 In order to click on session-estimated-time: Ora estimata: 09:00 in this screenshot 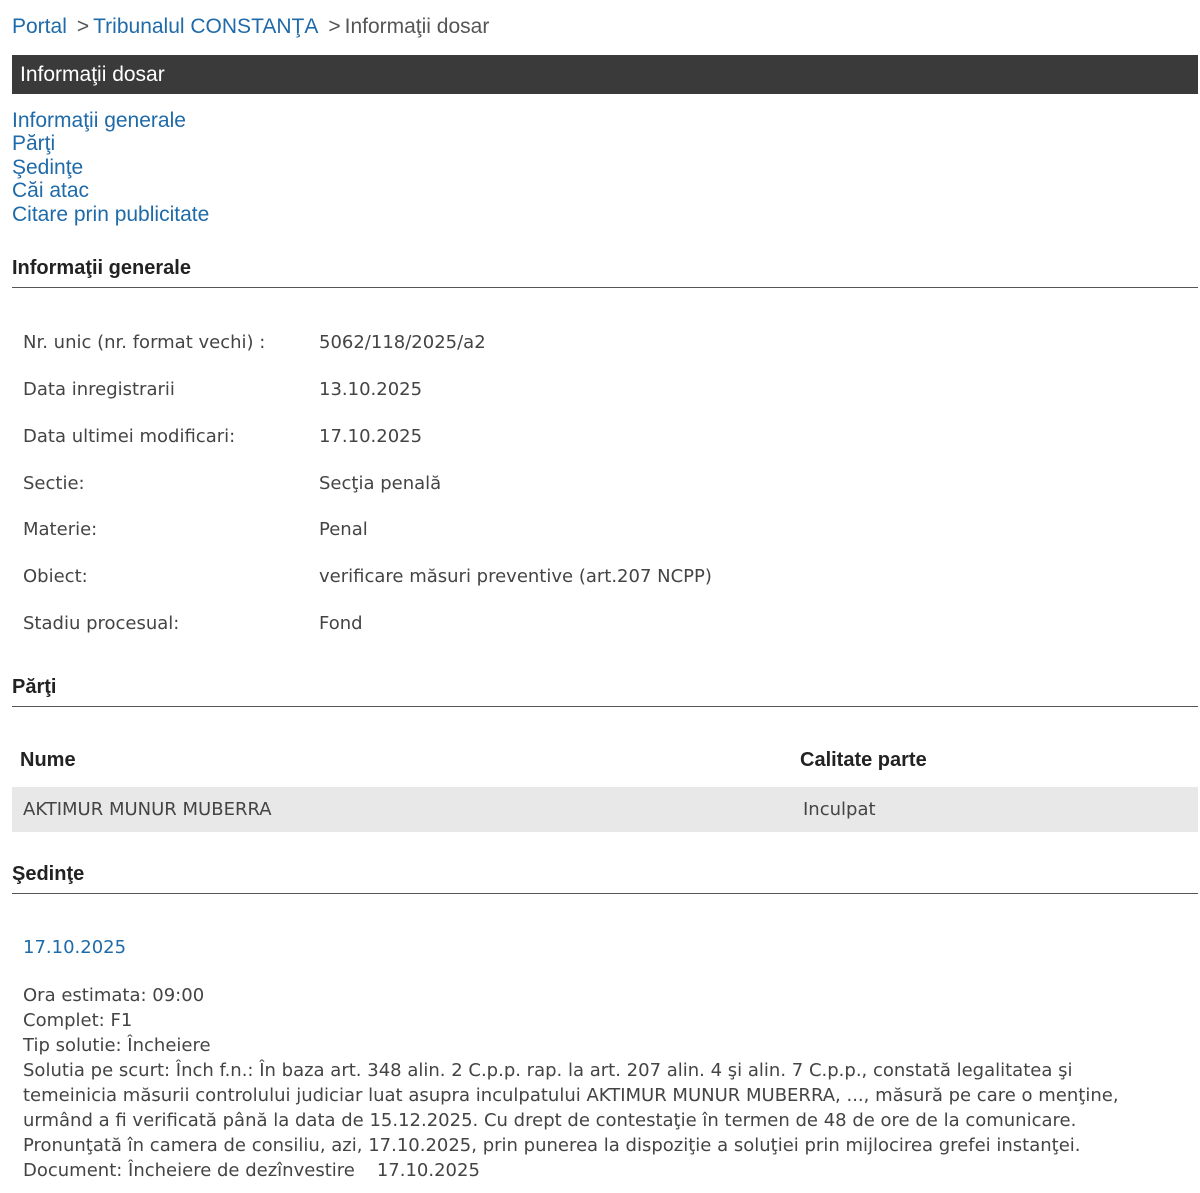, I will do `click(114, 995)`.